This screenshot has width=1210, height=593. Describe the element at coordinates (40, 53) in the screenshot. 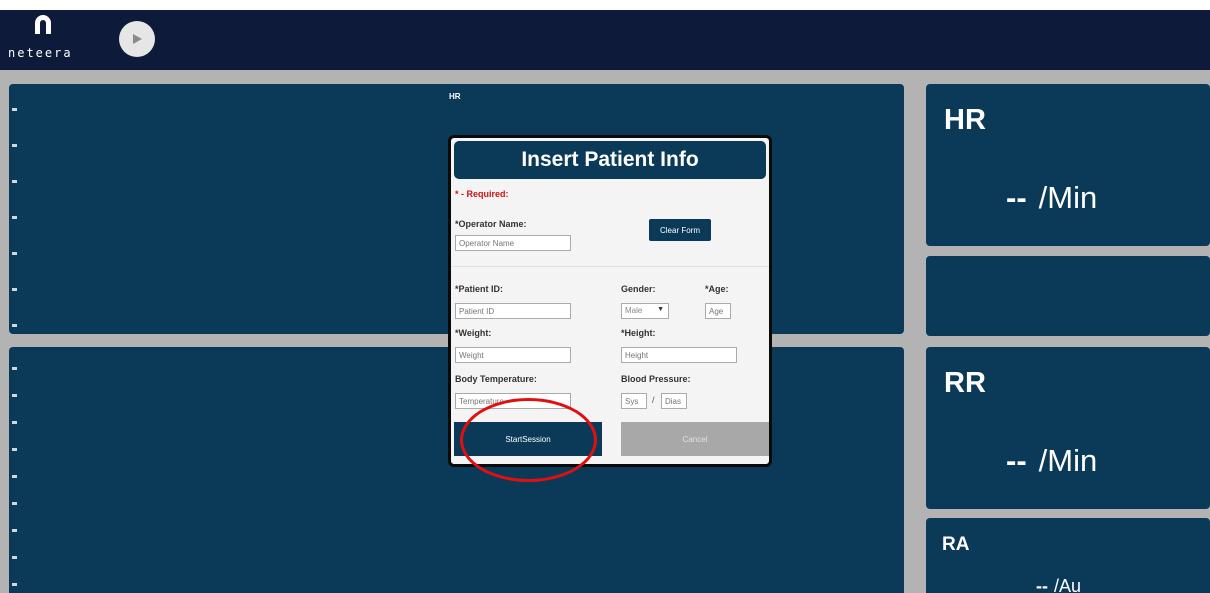

I see `logo-text: neteera` at that location.